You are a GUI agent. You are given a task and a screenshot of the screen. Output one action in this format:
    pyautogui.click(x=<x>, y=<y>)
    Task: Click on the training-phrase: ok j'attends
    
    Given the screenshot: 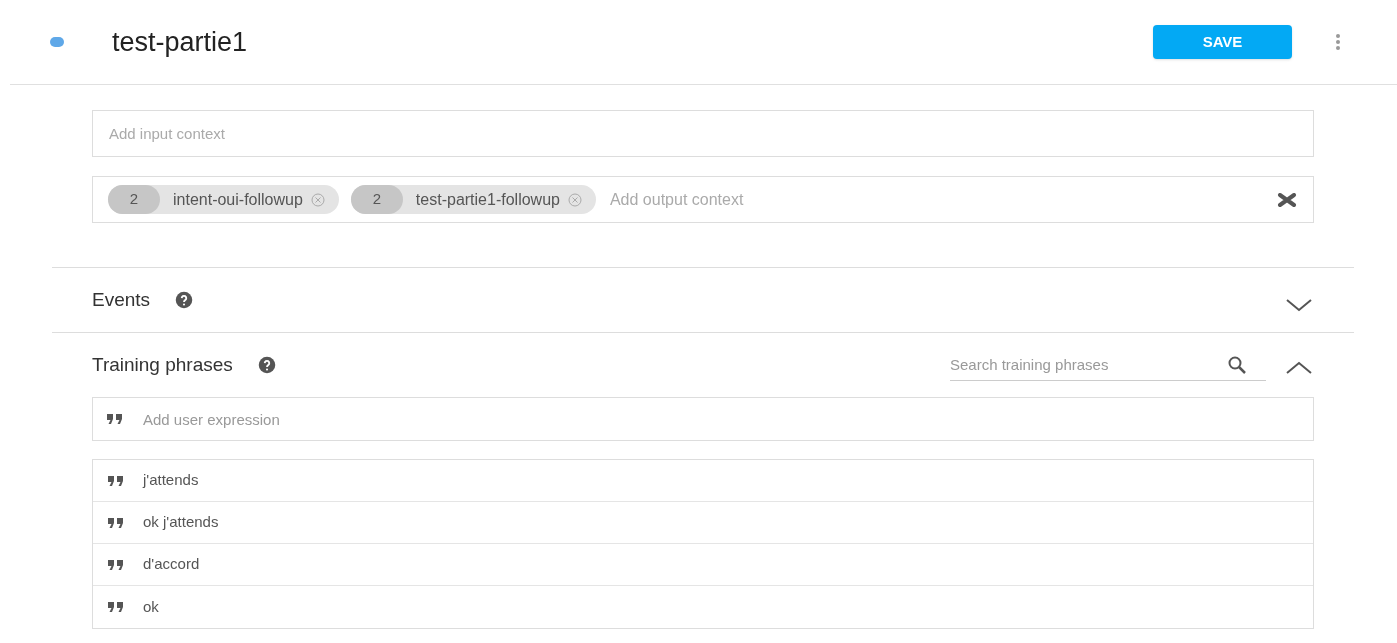 What is the action you would take?
    pyautogui.click(x=181, y=522)
    